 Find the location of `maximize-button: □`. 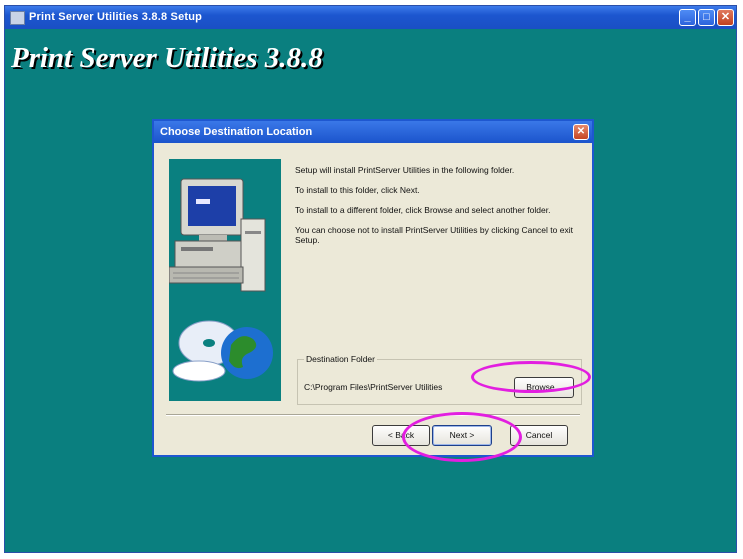

maximize-button: □ is located at coordinates (706, 17).